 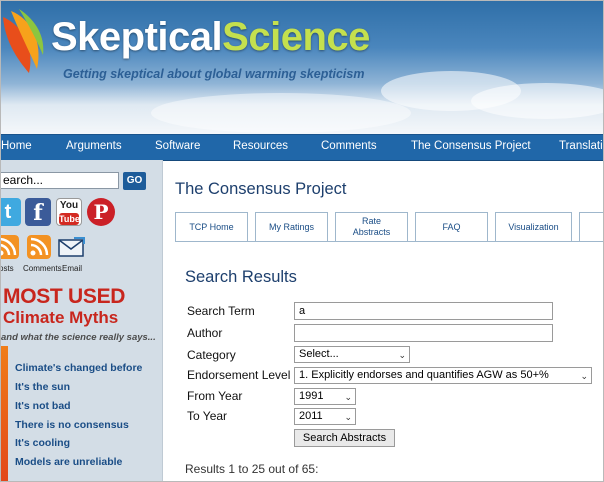 What do you see at coordinates (352, 354) in the screenshot?
I see `category-select: Select... ⌄` at bounding box center [352, 354].